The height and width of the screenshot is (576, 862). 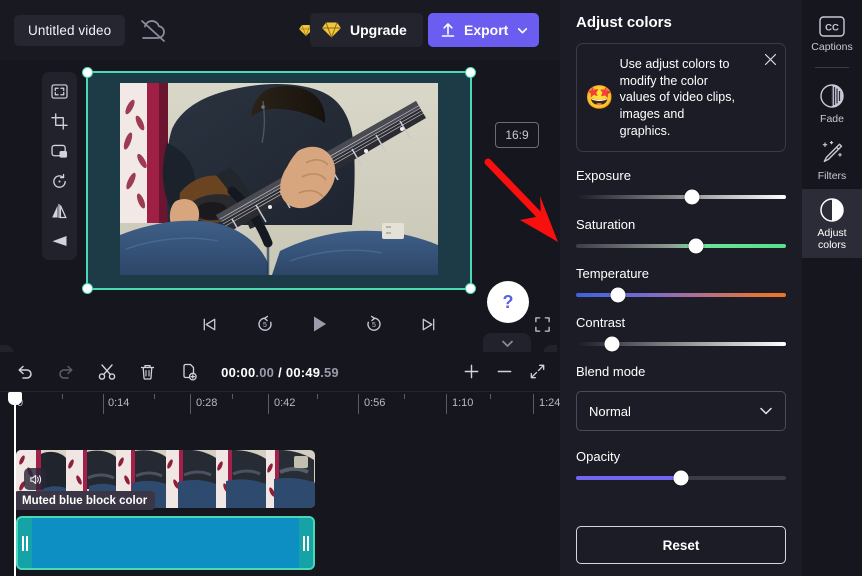 I want to click on clip-name-label: Muted blue block color, so click(x=85, y=500).